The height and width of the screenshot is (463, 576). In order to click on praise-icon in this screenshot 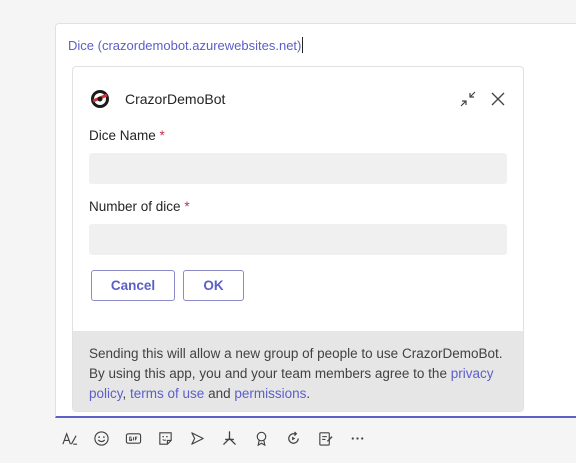, I will do `click(261, 438)`.